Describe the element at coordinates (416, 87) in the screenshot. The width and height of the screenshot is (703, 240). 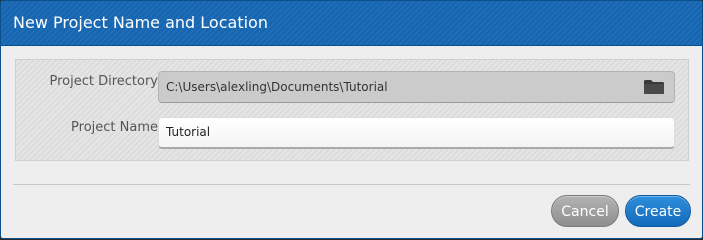
I see `project-directory-field: C:\Users\alexling\Documents\Tutorial` at that location.